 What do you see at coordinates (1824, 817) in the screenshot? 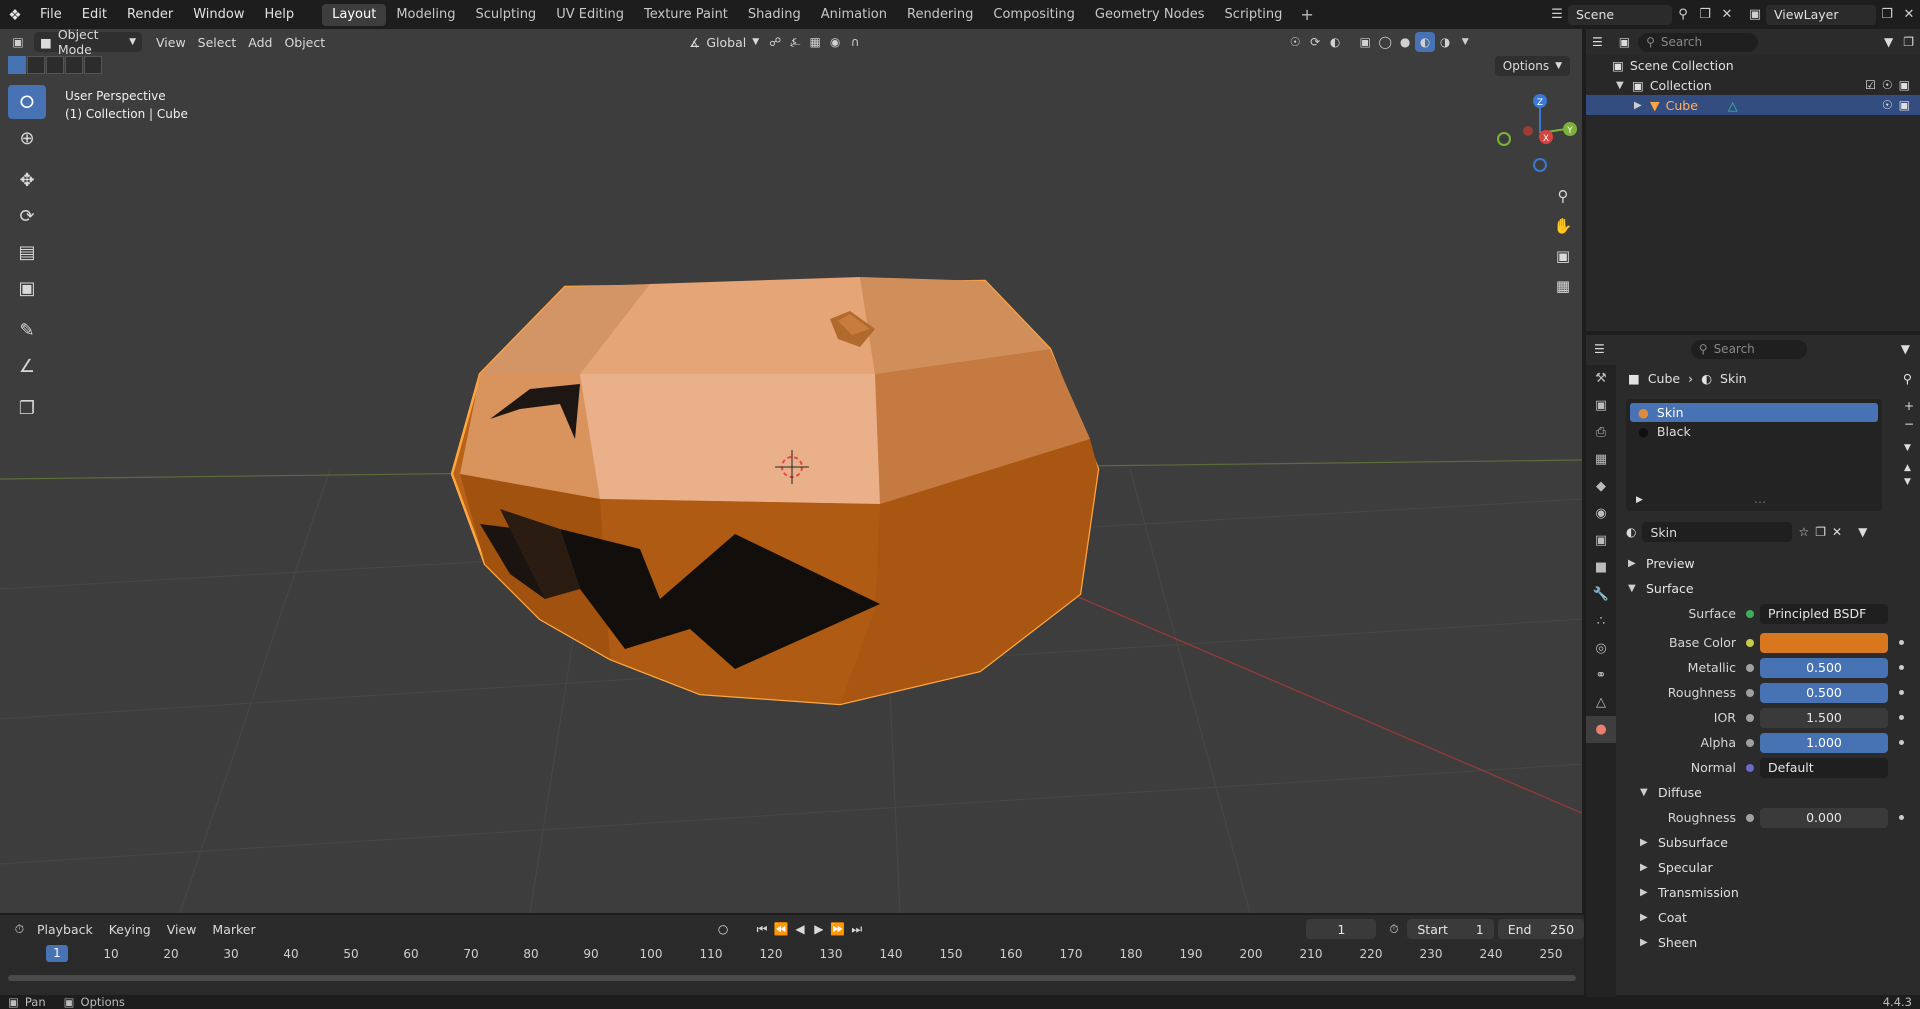
I see `diffuse-roughness-field: 0.000` at bounding box center [1824, 817].